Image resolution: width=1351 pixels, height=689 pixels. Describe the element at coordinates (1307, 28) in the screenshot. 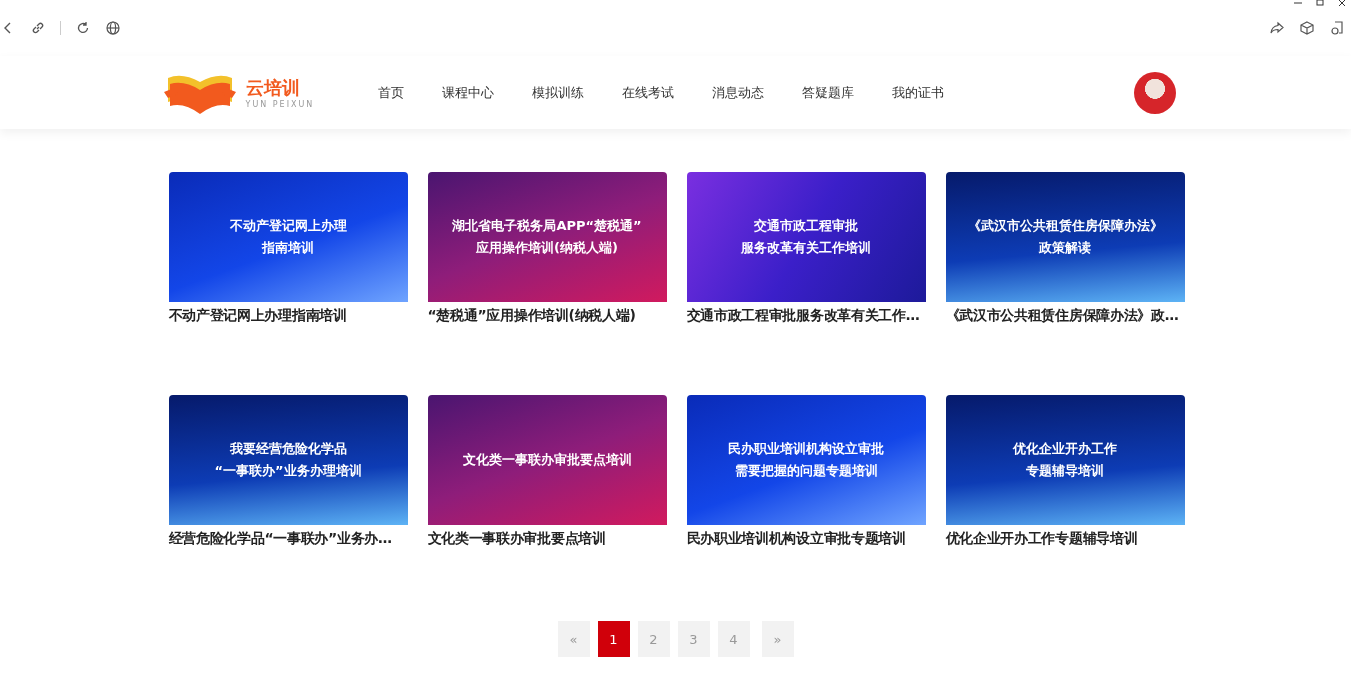

I see `cube-icon` at that location.